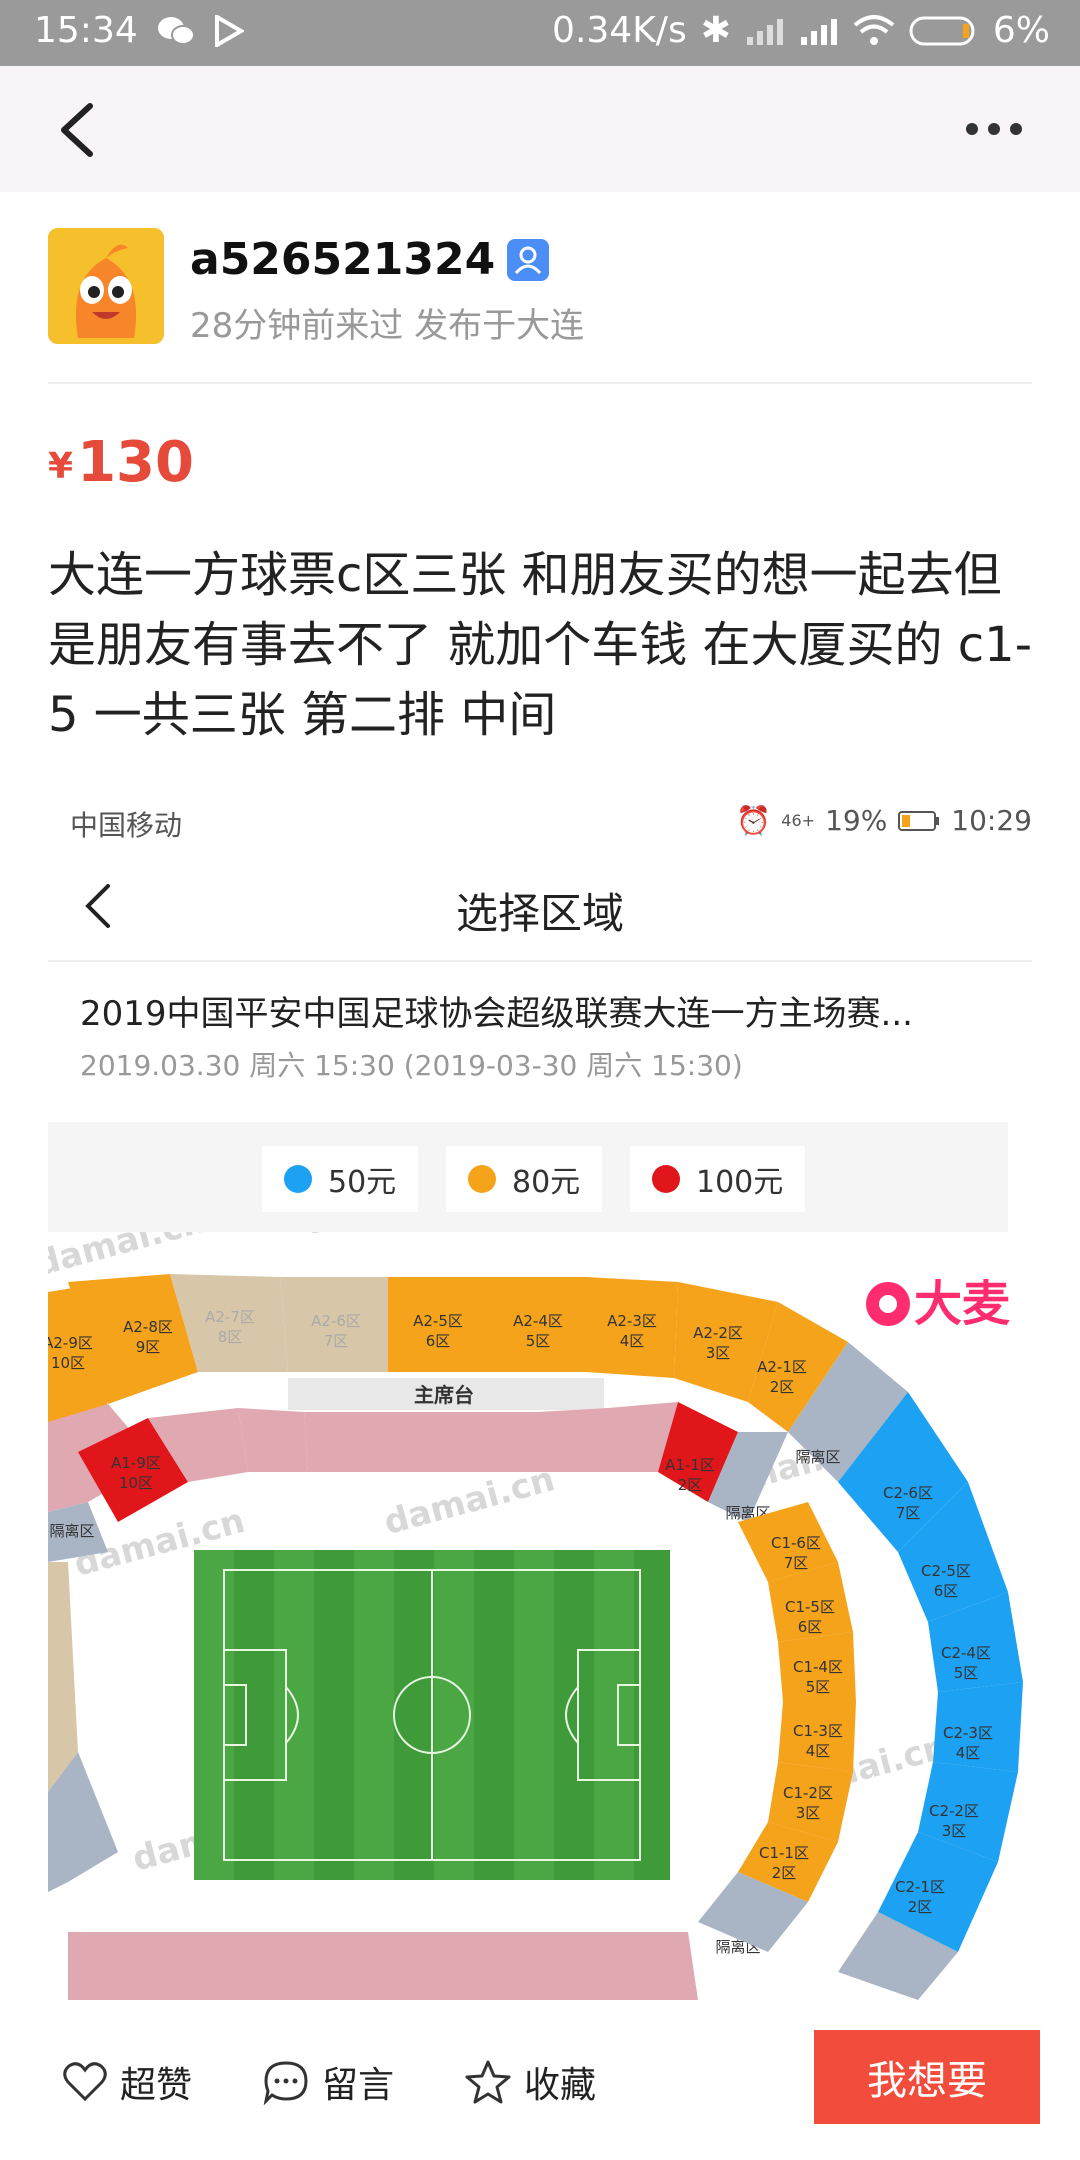  I want to click on svg-text: A2-3区, so click(632, 1321).